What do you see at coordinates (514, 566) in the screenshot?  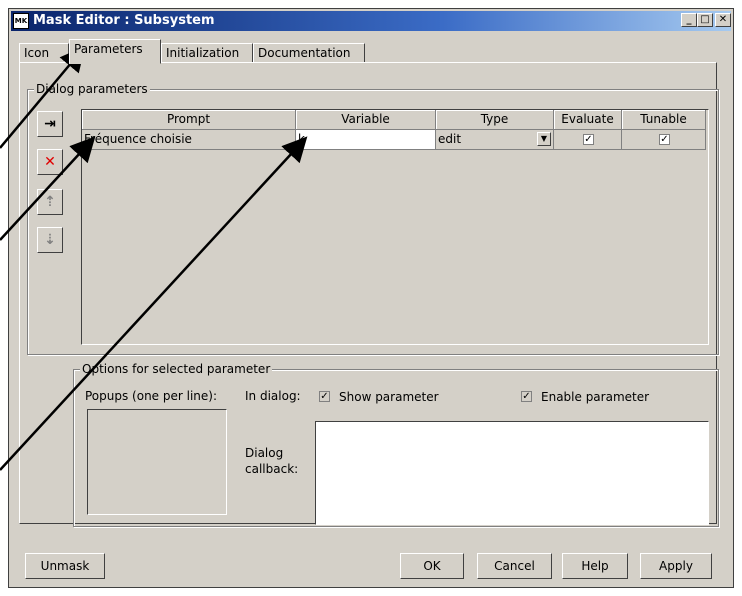 I see `cancel-button: Cancel` at bounding box center [514, 566].